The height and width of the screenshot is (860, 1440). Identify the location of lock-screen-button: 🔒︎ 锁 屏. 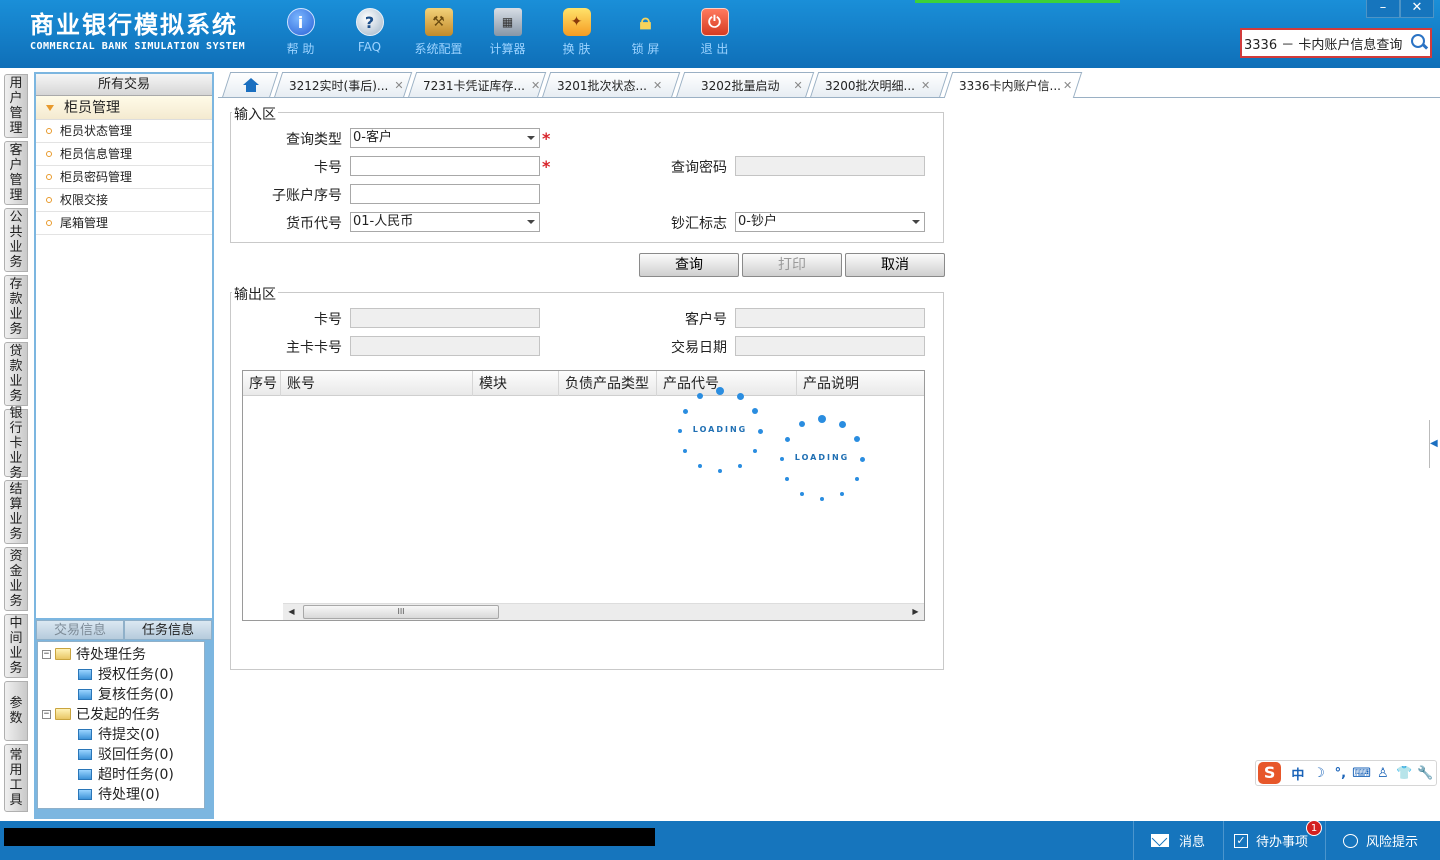
(645, 32).